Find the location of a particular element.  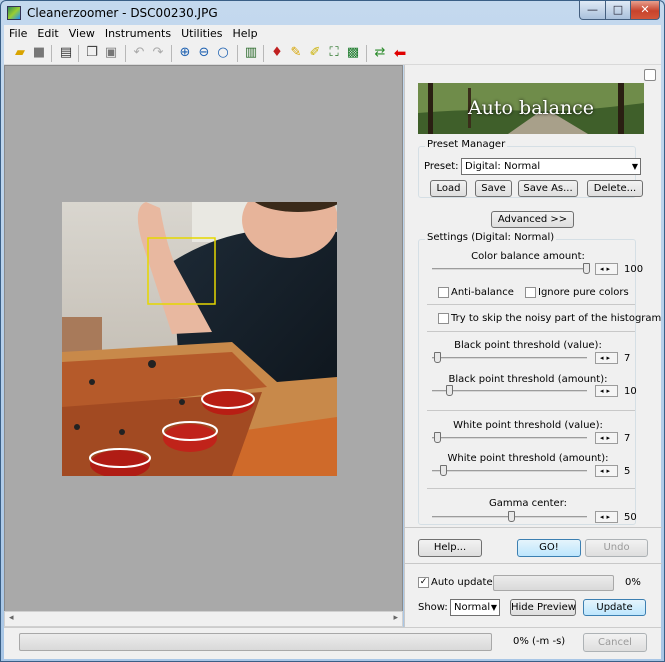

go-button: GO! is located at coordinates (549, 548).